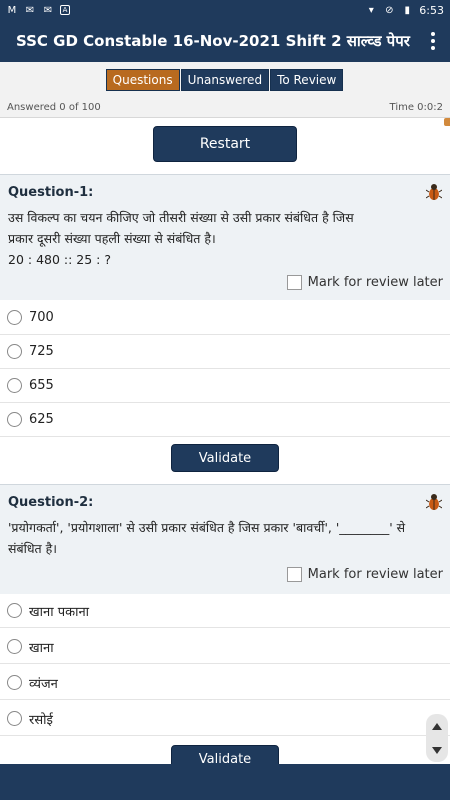 Image resolution: width=450 pixels, height=800 pixels. Describe the element at coordinates (437, 750) in the screenshot. I see `scroll-down-icon` at that location.